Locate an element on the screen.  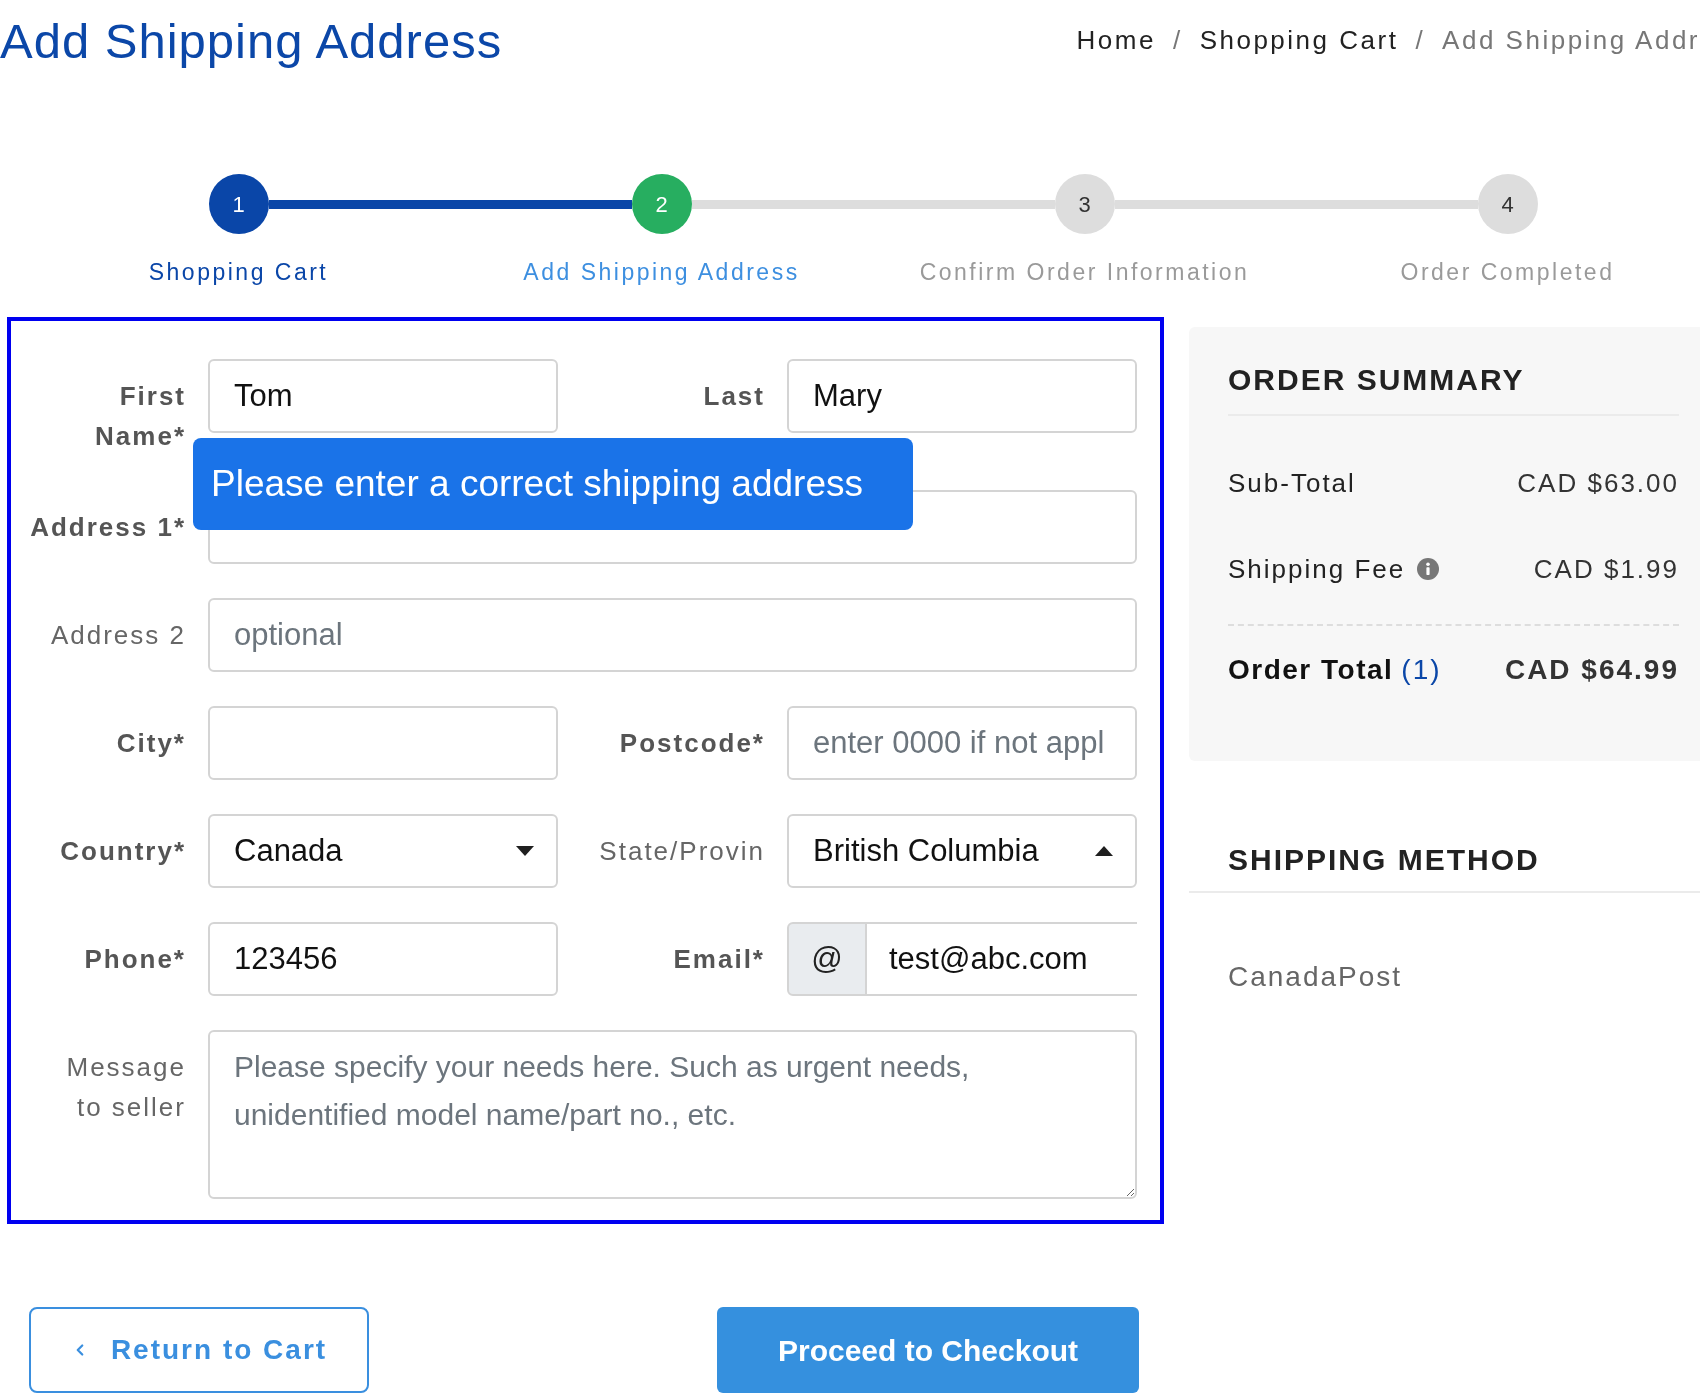
order-summary-heading: ORDER SUMMARY is located at coordinates (1376, 380).